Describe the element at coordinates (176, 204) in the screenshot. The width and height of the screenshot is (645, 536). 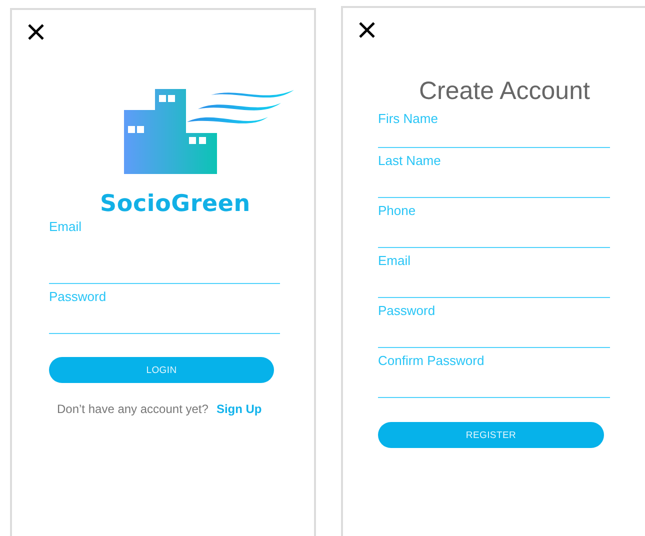
I see `brand-name: SocioGreen` at that location.